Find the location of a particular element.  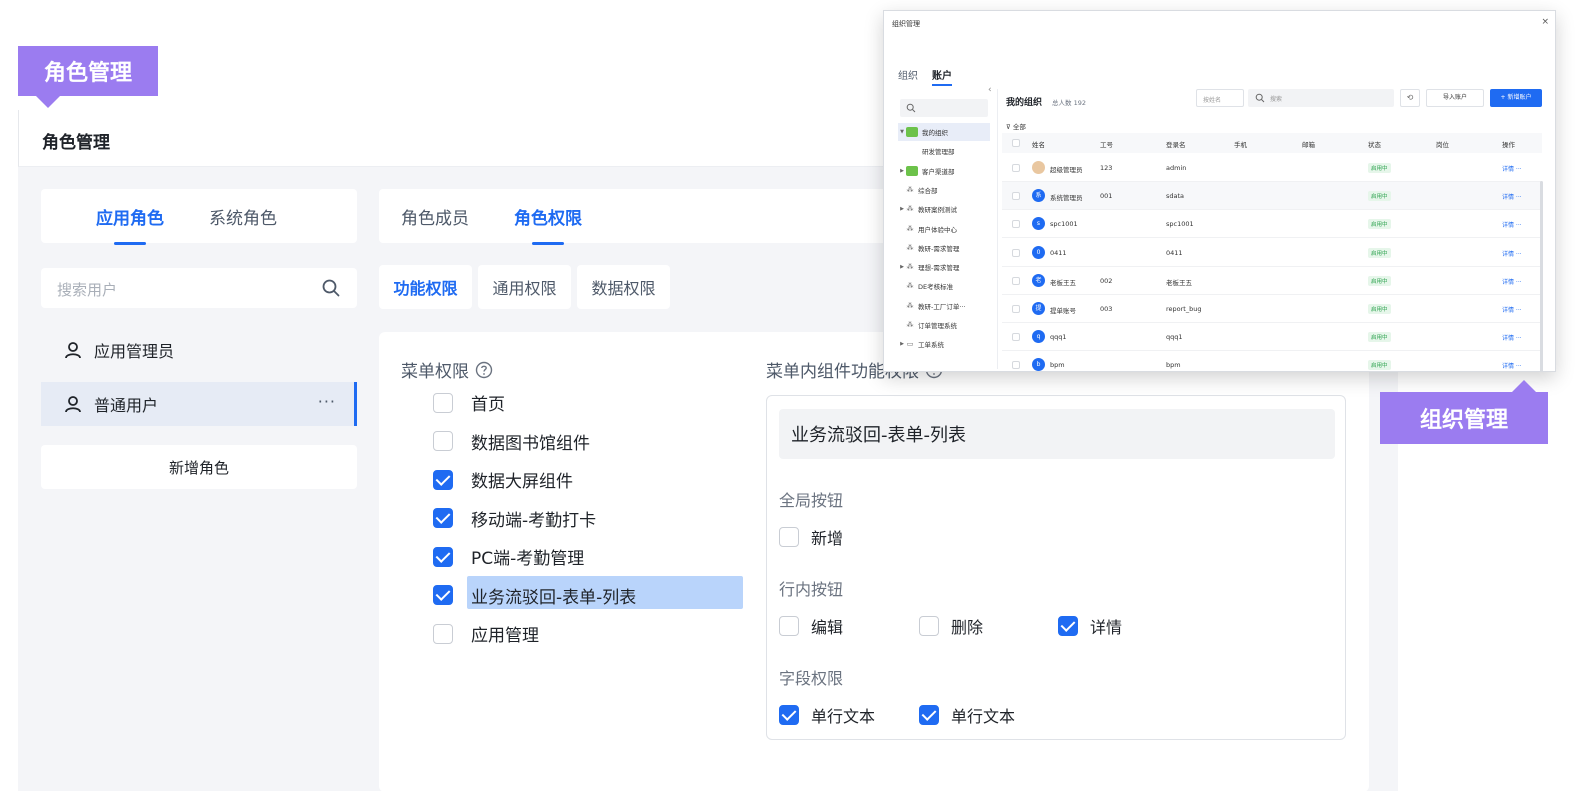

menu-item: 首页 is located at coordinates (469, 402).